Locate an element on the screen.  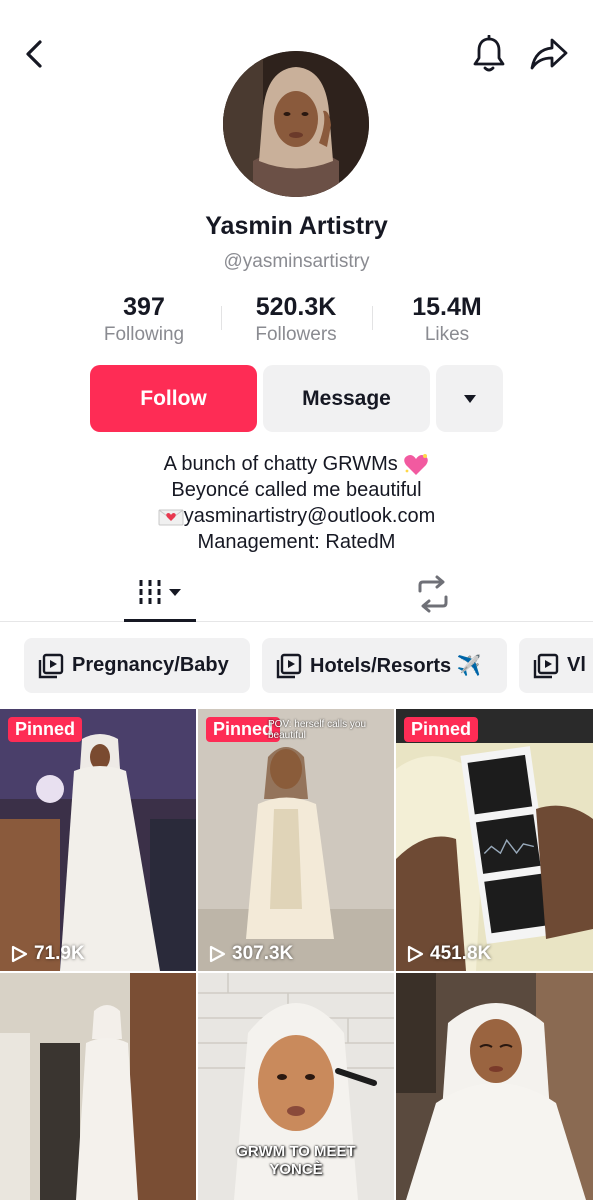
chevron-left-icon is located at coordinates (34, 54).